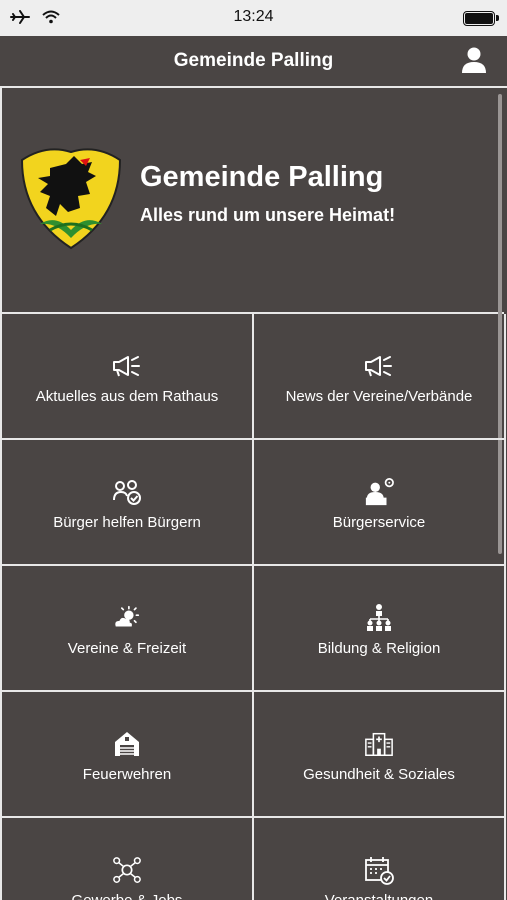 The height and width of the screenshot is (900, 507). Describe the element at coordinates (127, 618) in the screenshot. I see `sun-cloud-icon` at that location.